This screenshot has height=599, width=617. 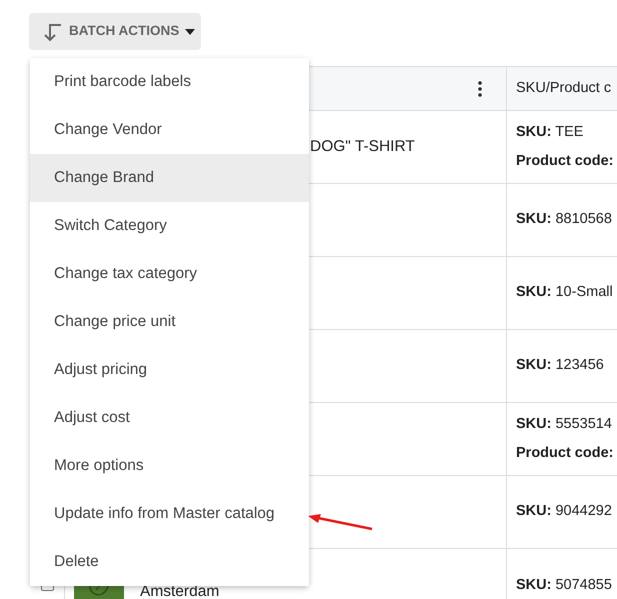 What do you see at coordinates (564, 220) in the screenshot?
I see `sku-text: SKU: 8810568` at bounding box center [564, 220].